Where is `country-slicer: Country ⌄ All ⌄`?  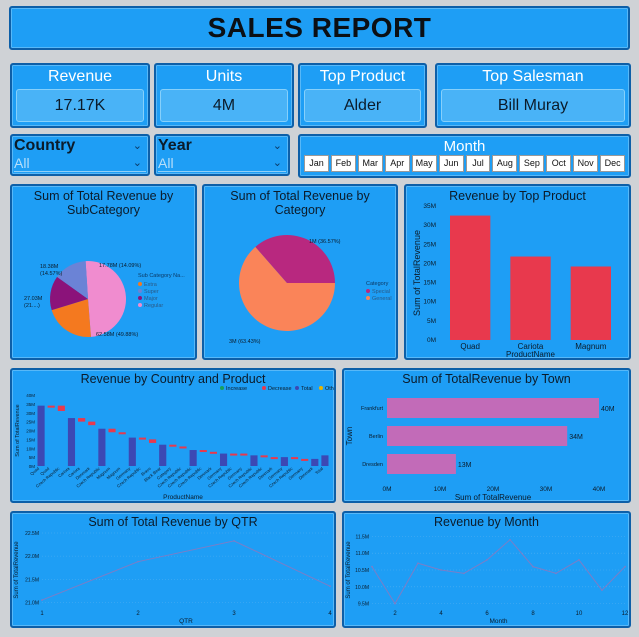
country-slicer: Country ⌄ All ⌄ is located at coordinates (80, 155).